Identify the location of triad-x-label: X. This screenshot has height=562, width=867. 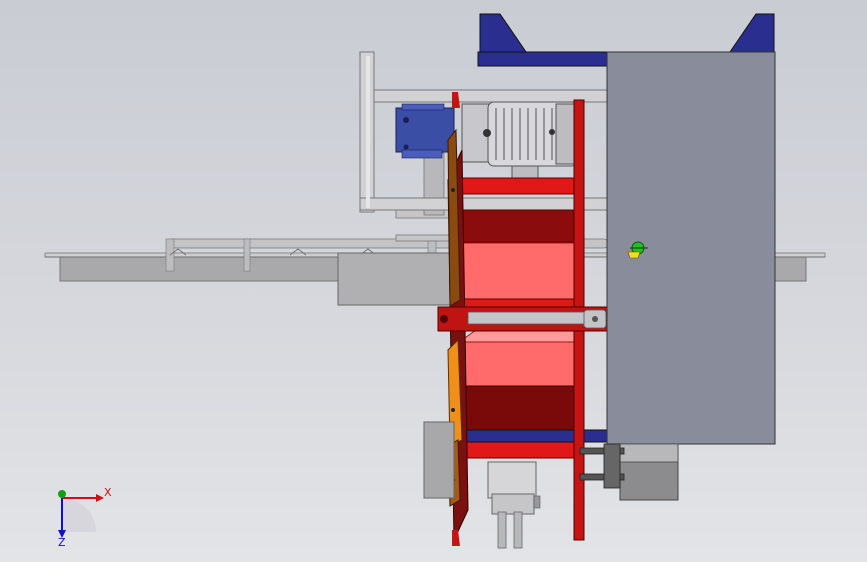
(108, 492).